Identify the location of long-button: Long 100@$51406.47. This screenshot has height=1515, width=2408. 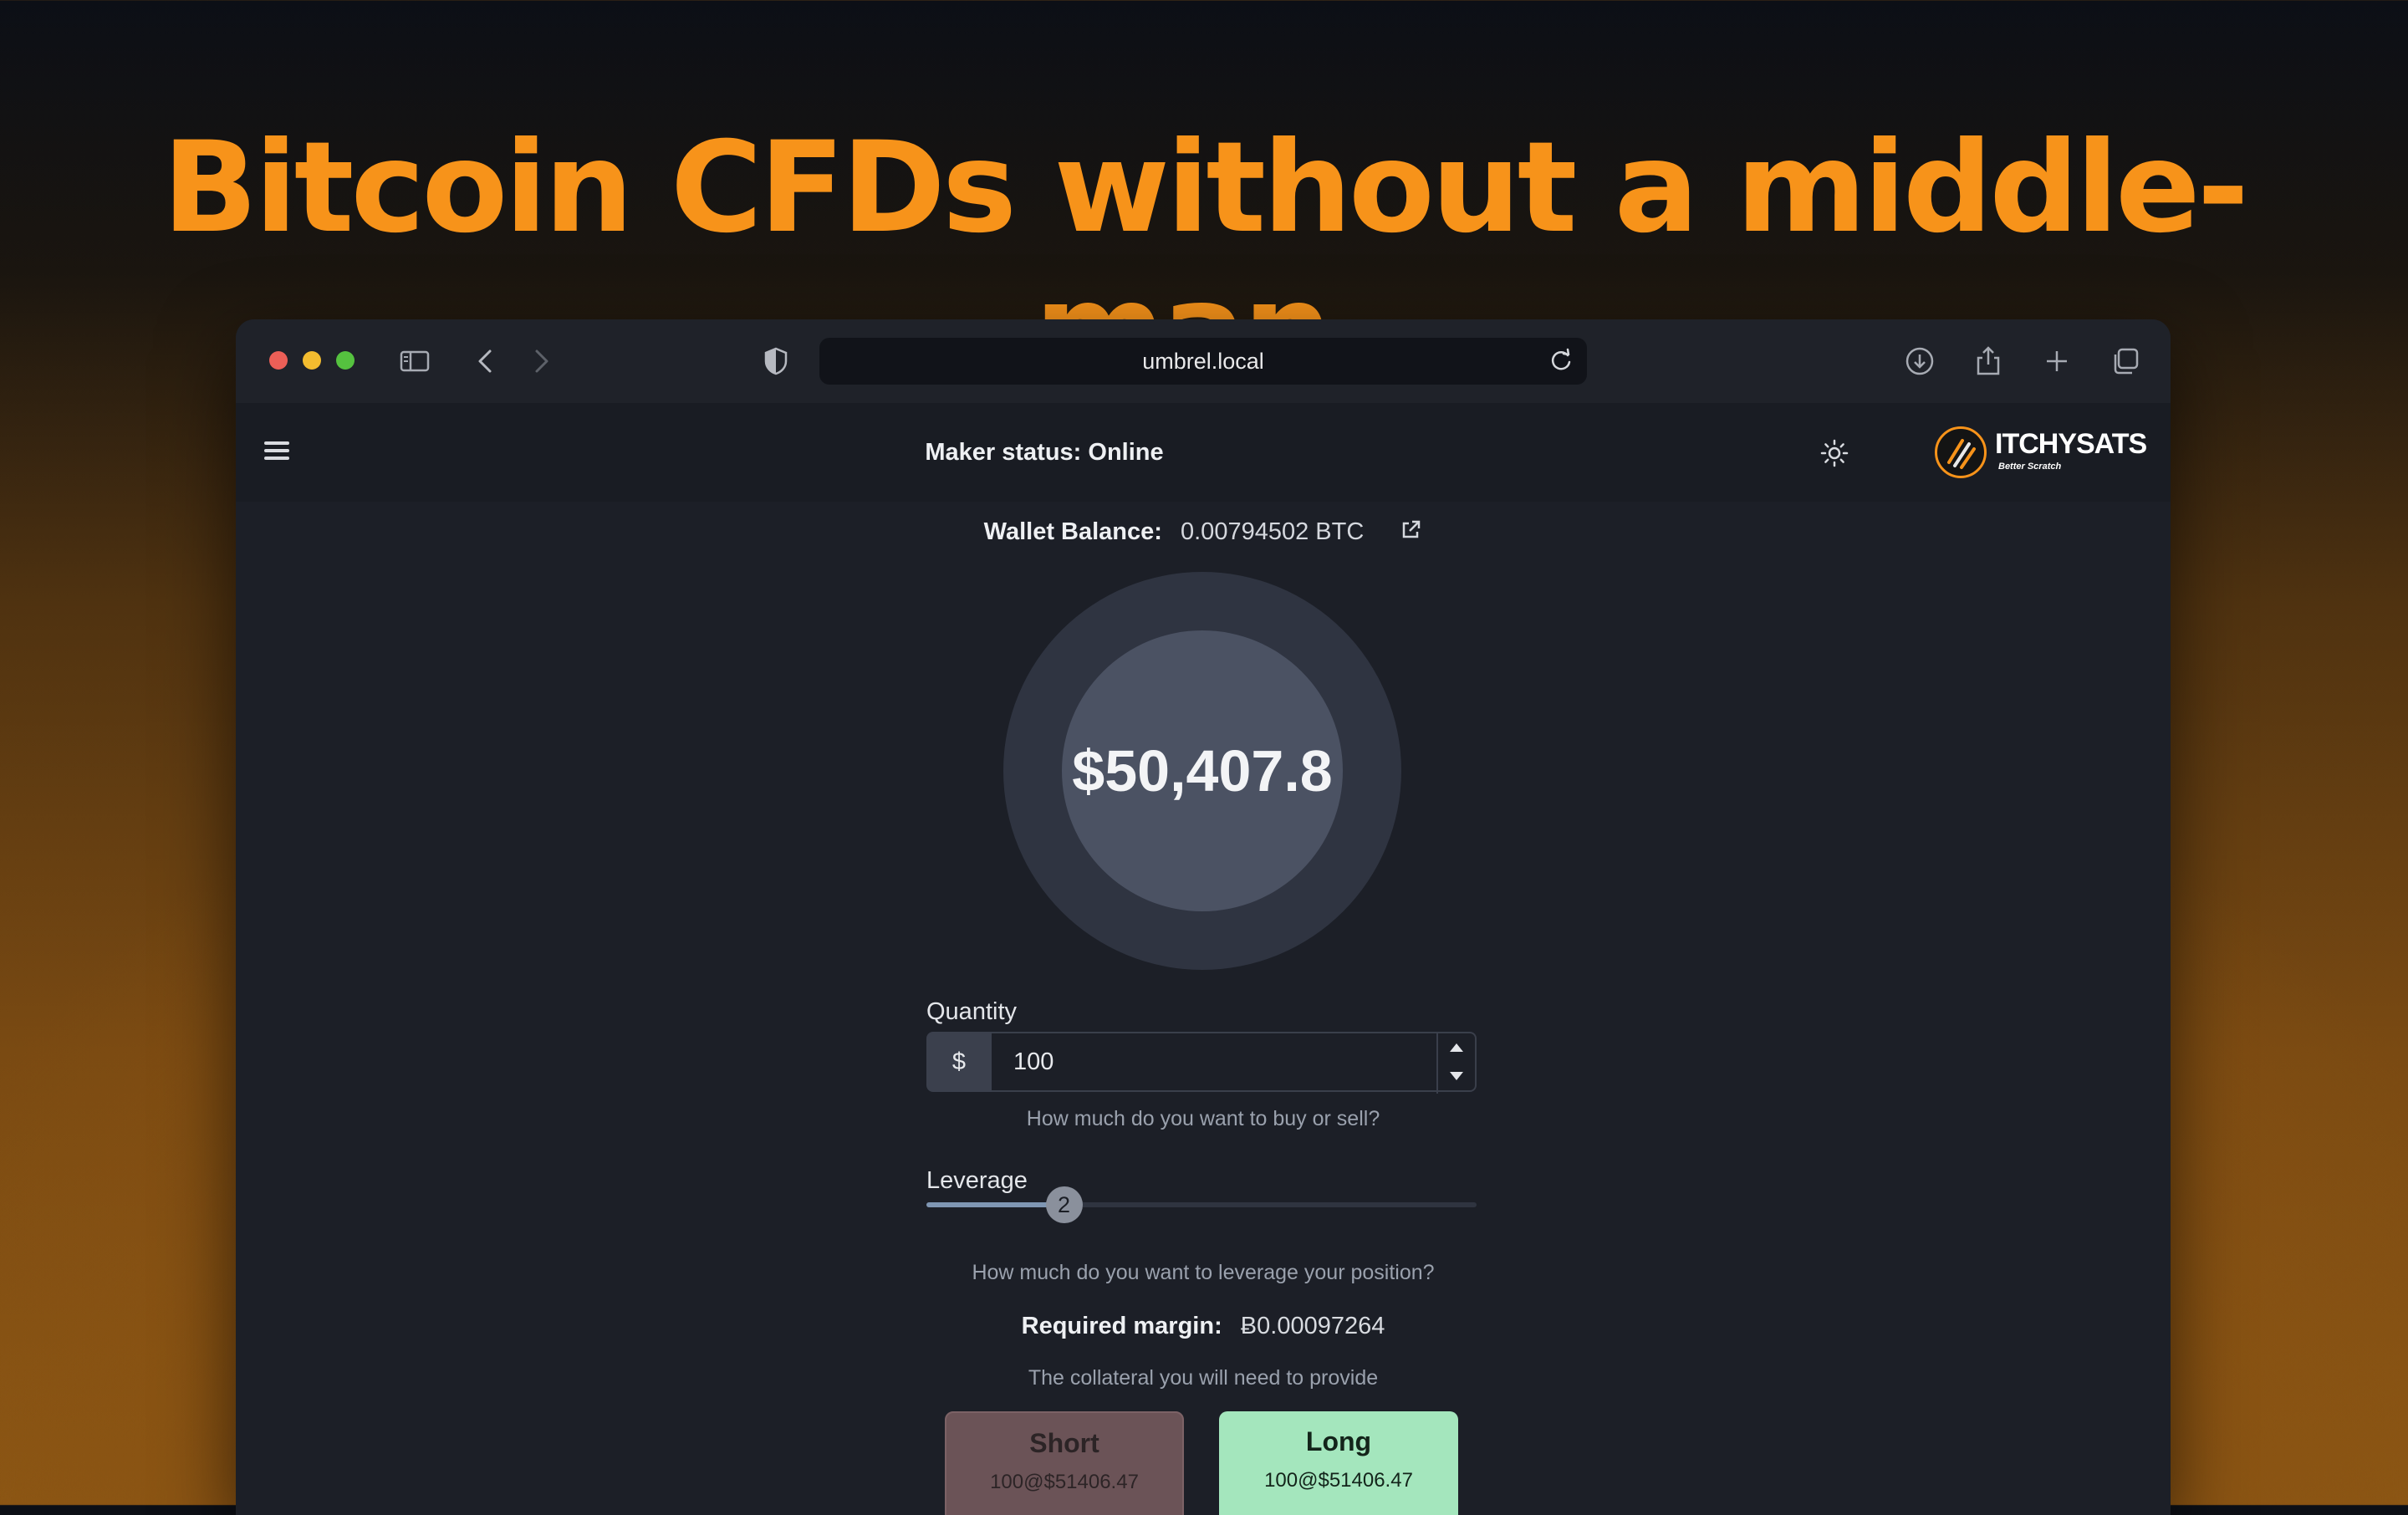
(1338, 1463).